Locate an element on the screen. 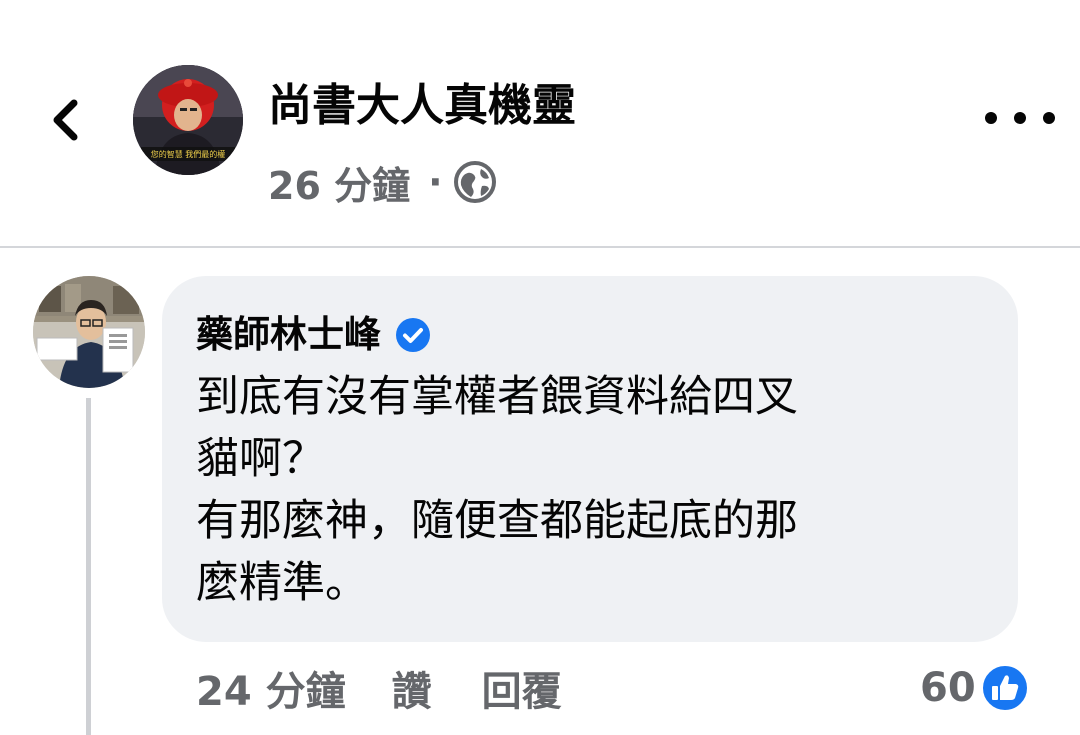 This screenshot has width=1080, height=735. back-button is located at coordinates (65, 120).